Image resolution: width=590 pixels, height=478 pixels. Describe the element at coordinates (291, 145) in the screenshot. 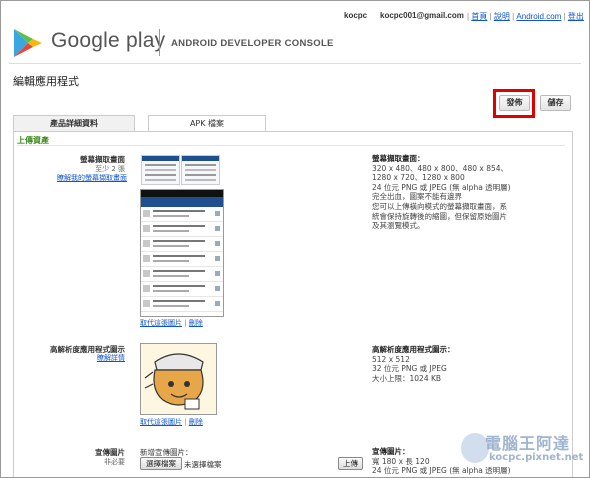

I see `section-divider` at that location.